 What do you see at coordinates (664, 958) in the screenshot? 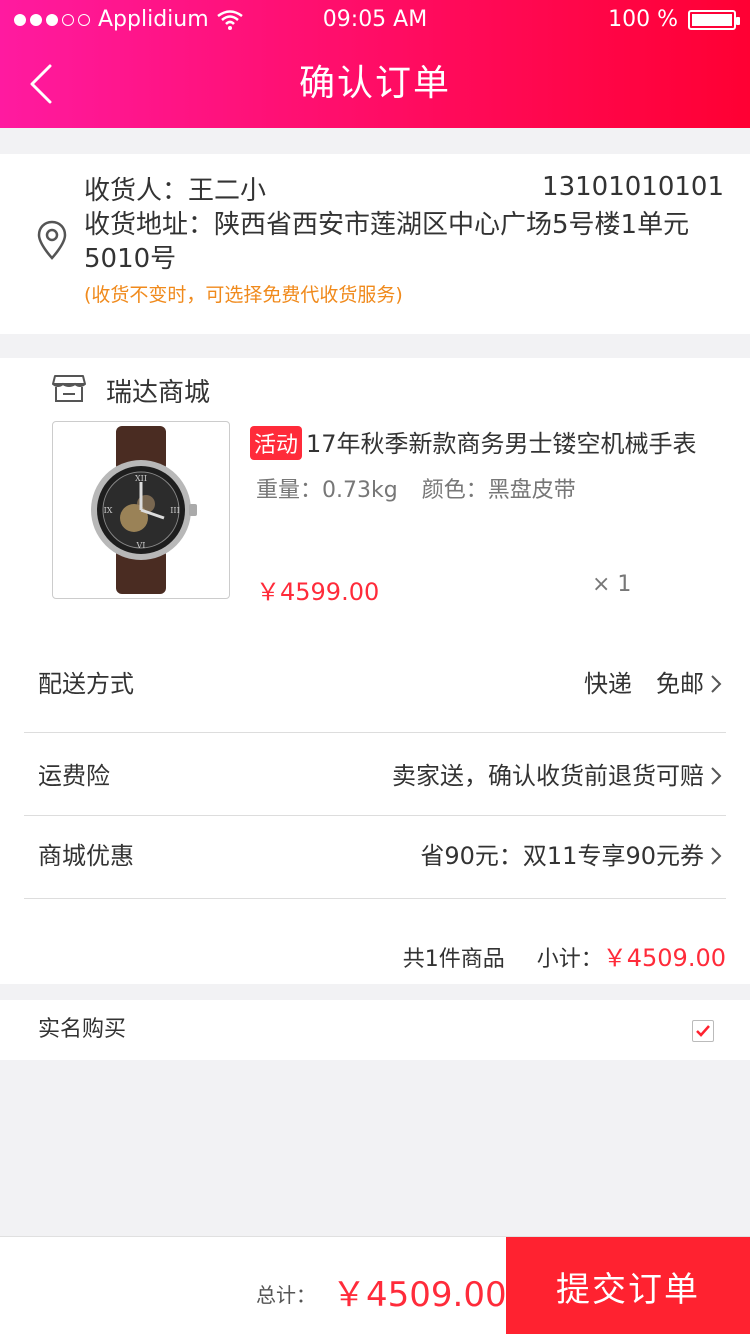
I see `subtotal-amount: ￥4509.00` at bounding box center [664, 958].